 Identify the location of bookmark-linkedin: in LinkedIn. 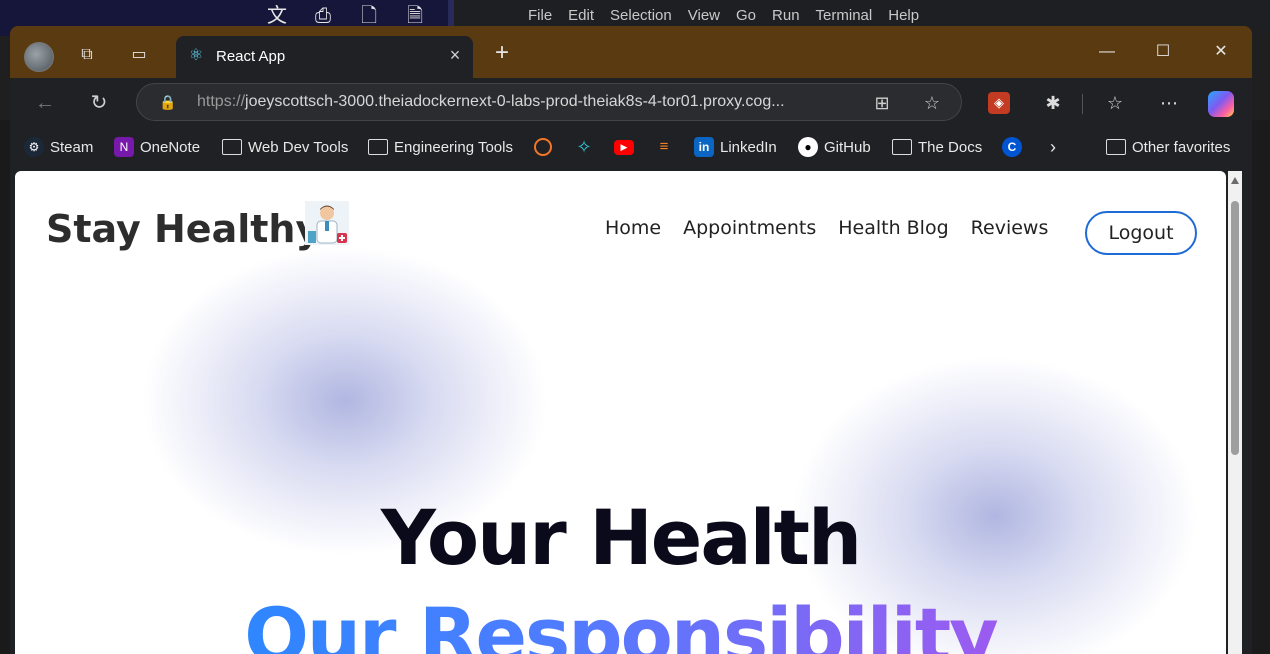
(735, 147).